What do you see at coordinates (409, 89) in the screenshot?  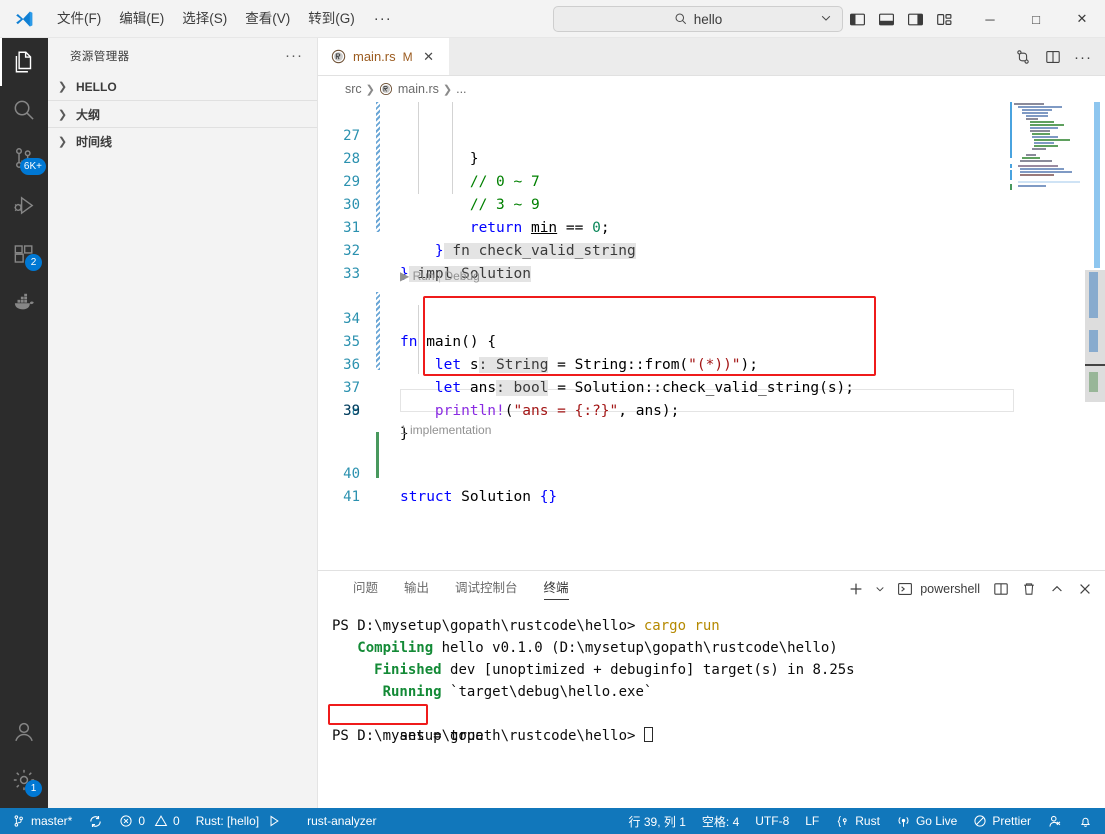 I see `breadcrumb-file: main.rs` at bounding box center [409, 89].